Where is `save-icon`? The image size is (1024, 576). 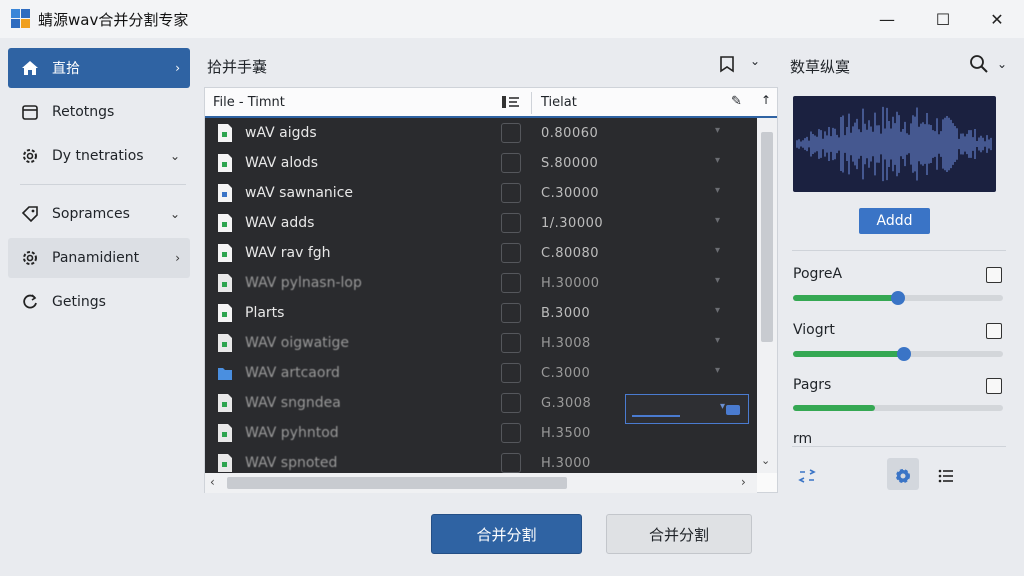 save-icon is located at coordinates (727, 64).